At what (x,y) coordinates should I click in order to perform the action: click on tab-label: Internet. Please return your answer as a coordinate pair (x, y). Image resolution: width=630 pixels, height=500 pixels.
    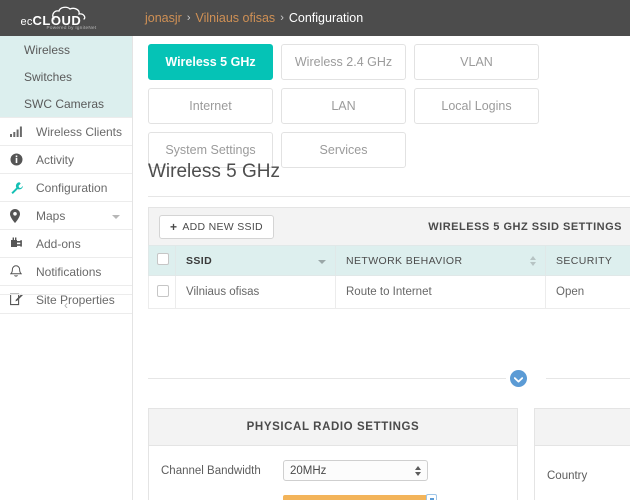
    Looking at the image, I should click on (210, 106).